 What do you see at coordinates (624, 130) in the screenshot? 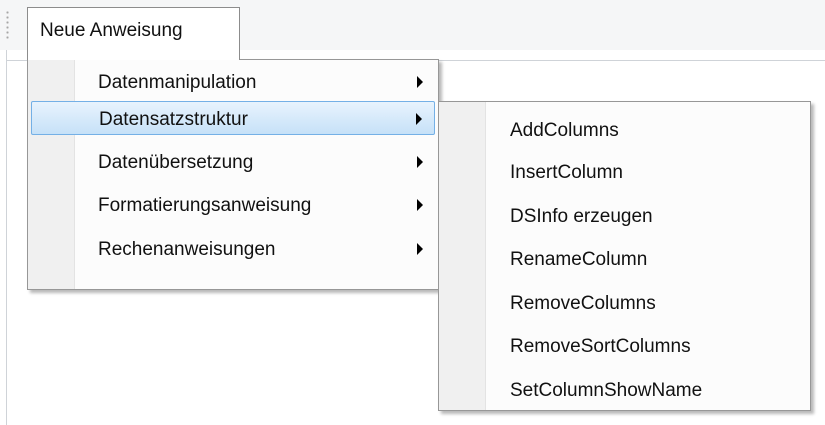
I see `submenu-item-addcolumns: AddColumns` at bounding box center [624, 130].